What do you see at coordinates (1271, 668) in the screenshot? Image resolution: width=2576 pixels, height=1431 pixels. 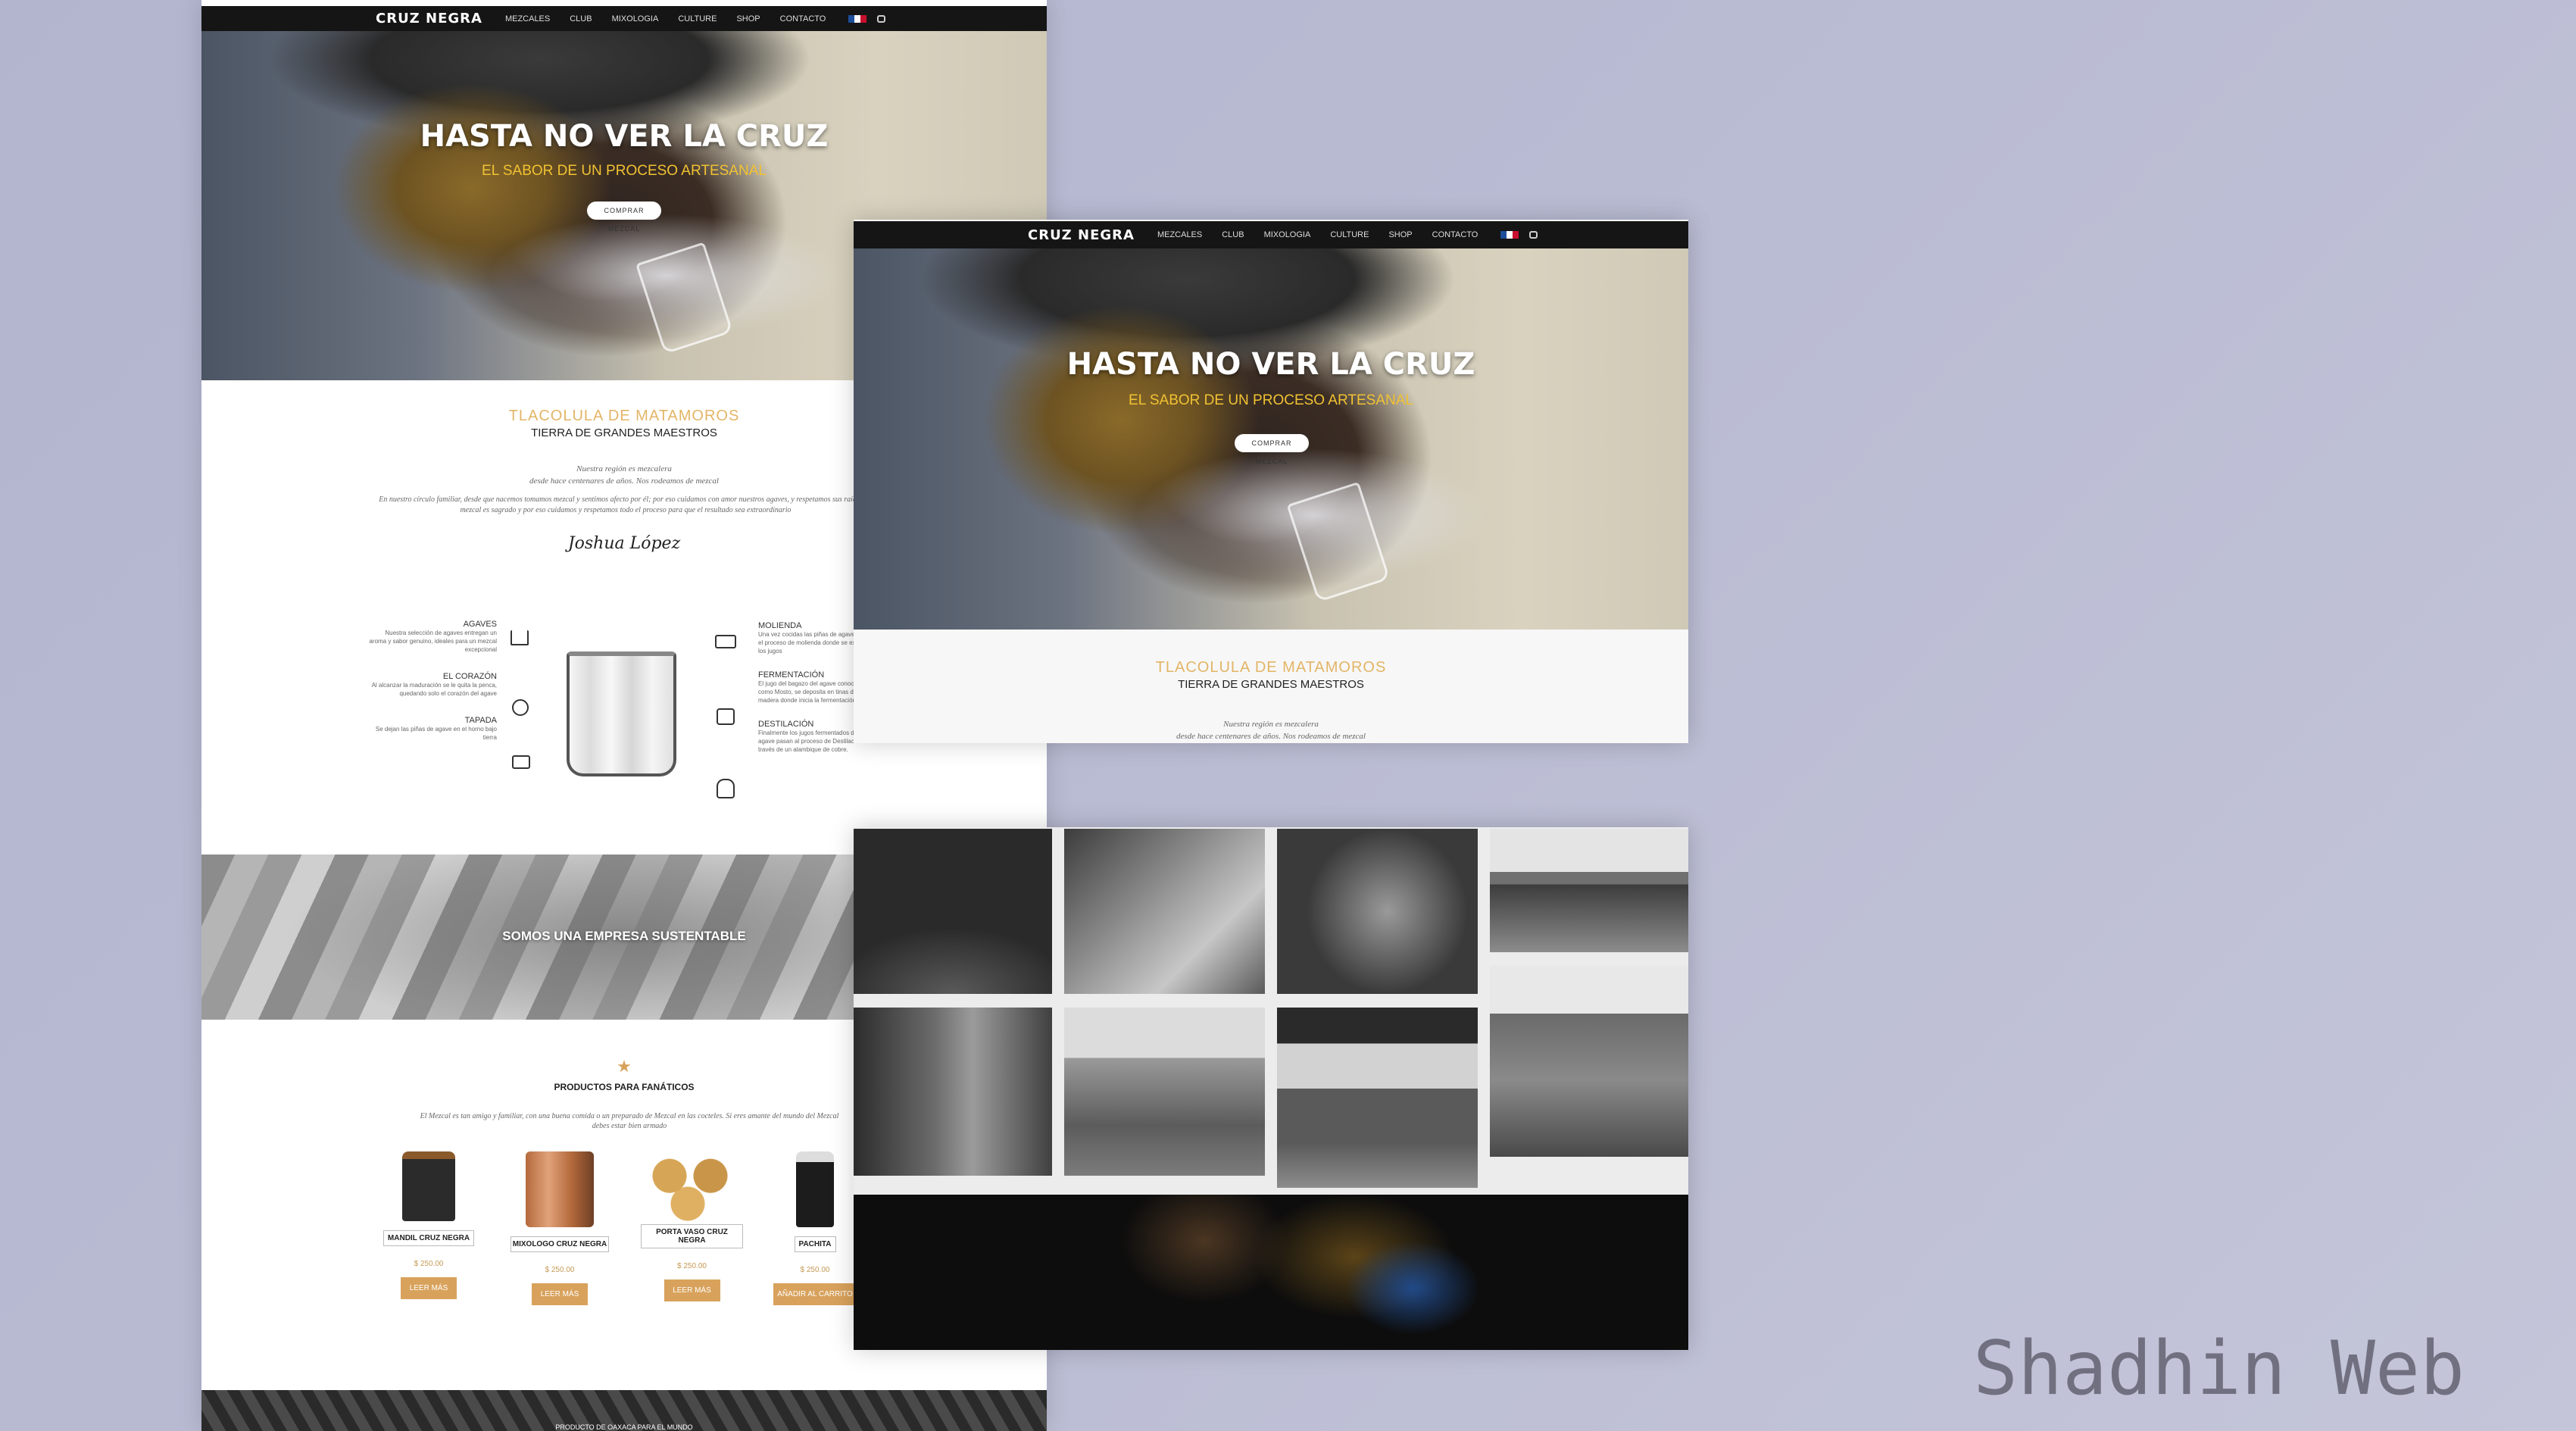 I see `intro-title: TLACOLULA DE MATAMOROS` at bounding box center [1271, 668].